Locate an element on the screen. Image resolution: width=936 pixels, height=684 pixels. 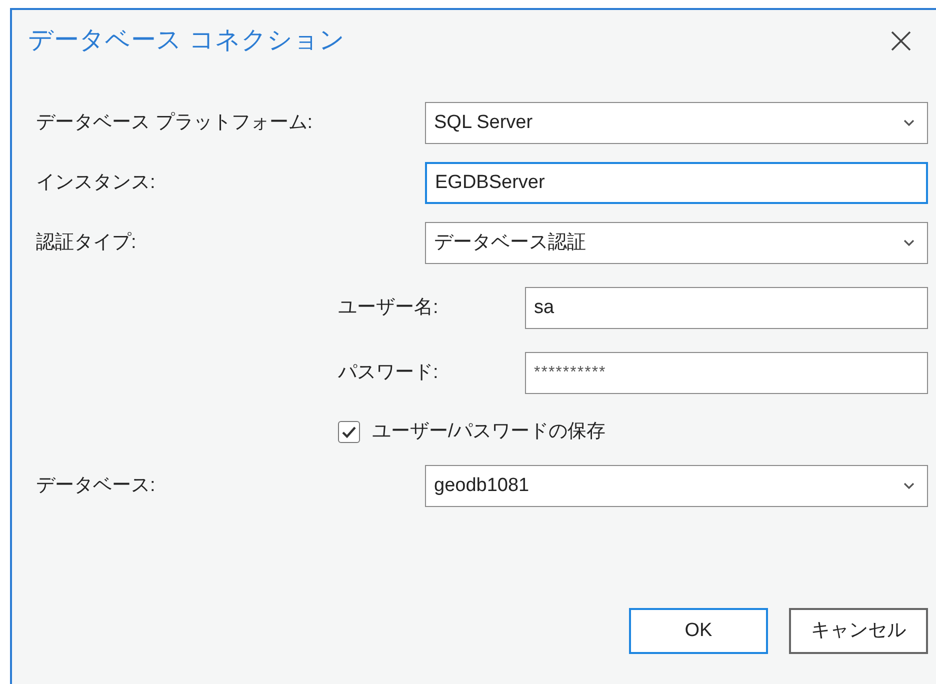
field-label: ユーザー名: is located at coordinates (389, 308).